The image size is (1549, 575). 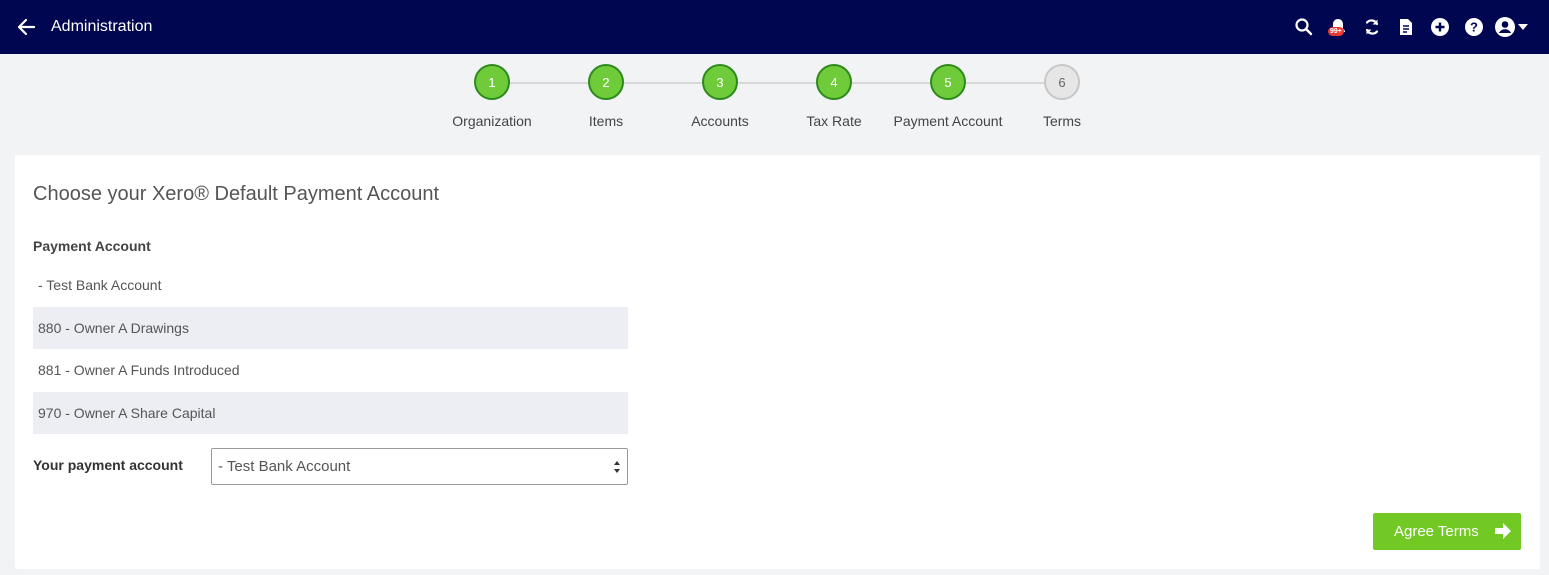 I want to click on step-1-circle: 1, so click(x=492, y=82).